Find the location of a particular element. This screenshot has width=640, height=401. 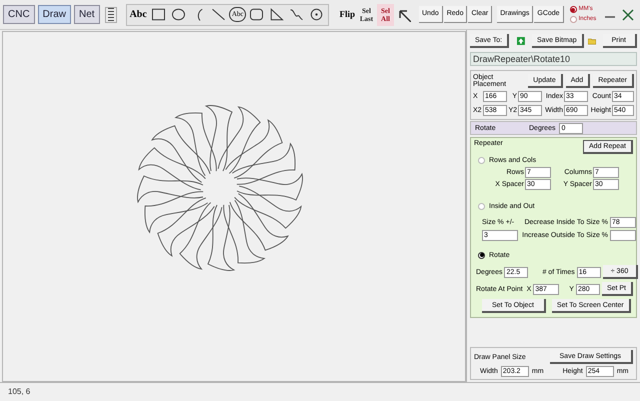

tab: Draw is located at coordinates (55, 14).